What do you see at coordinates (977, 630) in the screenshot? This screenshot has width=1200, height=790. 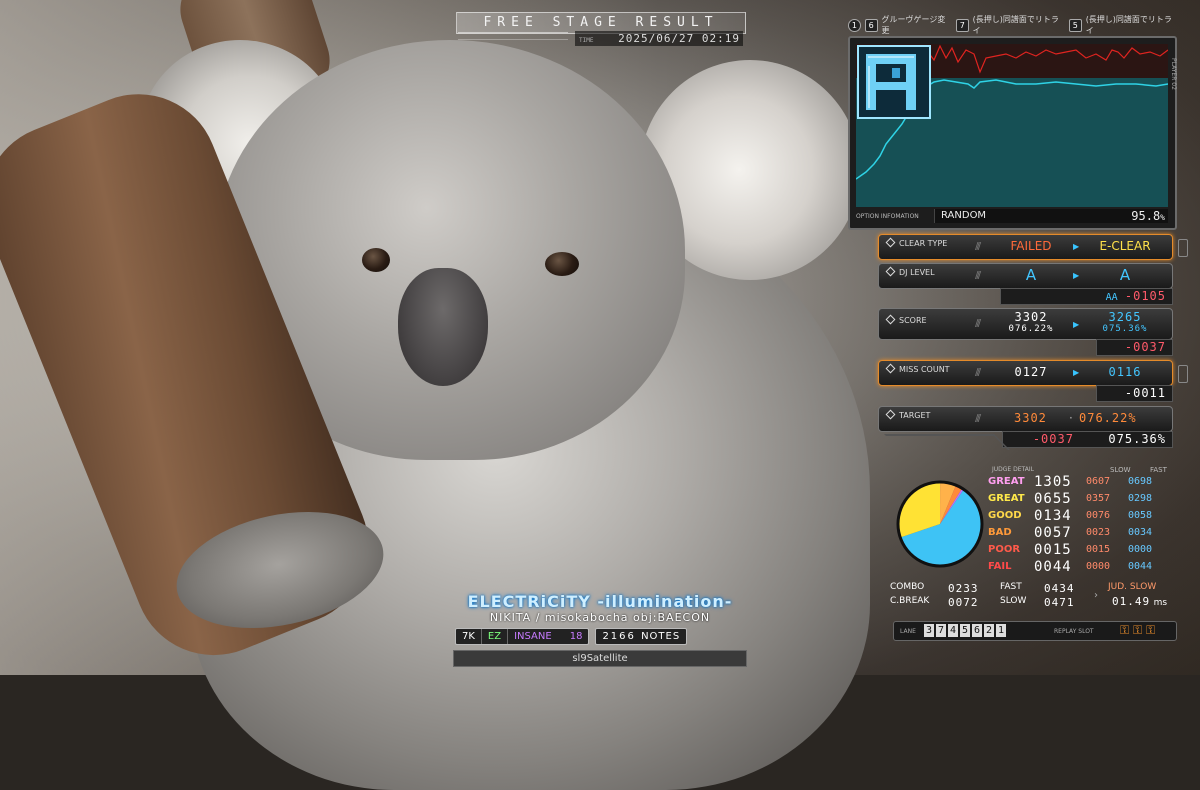 I see `lane-number: 6` at bounding box center [977, 630].